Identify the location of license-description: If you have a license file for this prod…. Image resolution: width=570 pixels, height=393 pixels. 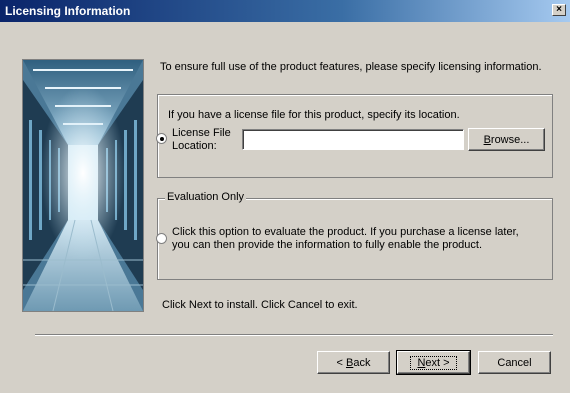
(314, 115).